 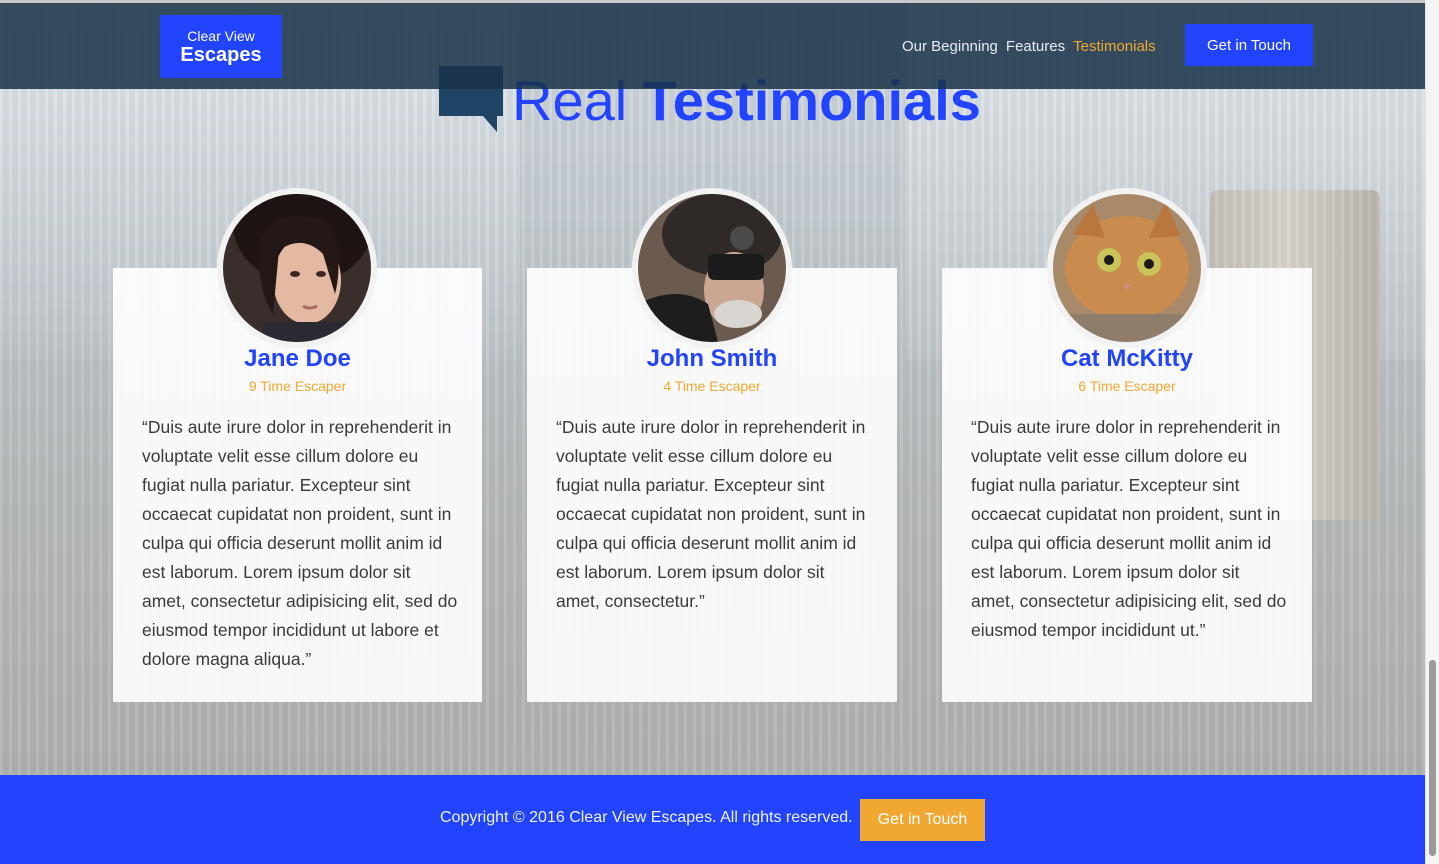 I want to click on scrollbar-thumb, so click(x=1432, y=758).